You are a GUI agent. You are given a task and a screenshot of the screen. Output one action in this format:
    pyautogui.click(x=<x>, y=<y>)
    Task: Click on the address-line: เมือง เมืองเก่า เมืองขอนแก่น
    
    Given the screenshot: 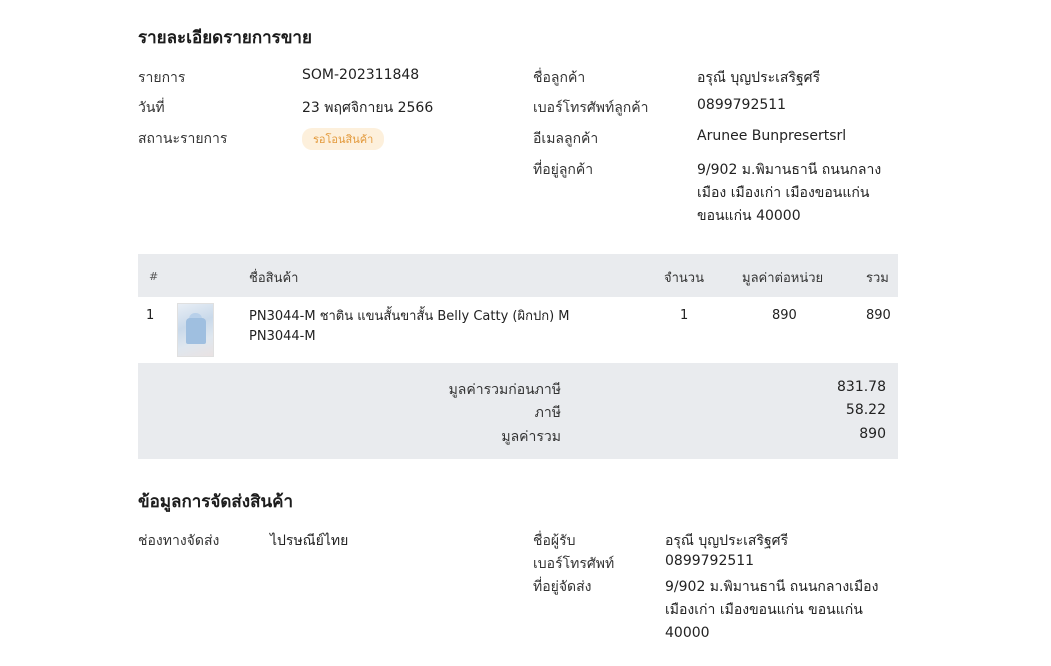 What is the action you would take?
    pyautogui.click(x=783, y=193)
    